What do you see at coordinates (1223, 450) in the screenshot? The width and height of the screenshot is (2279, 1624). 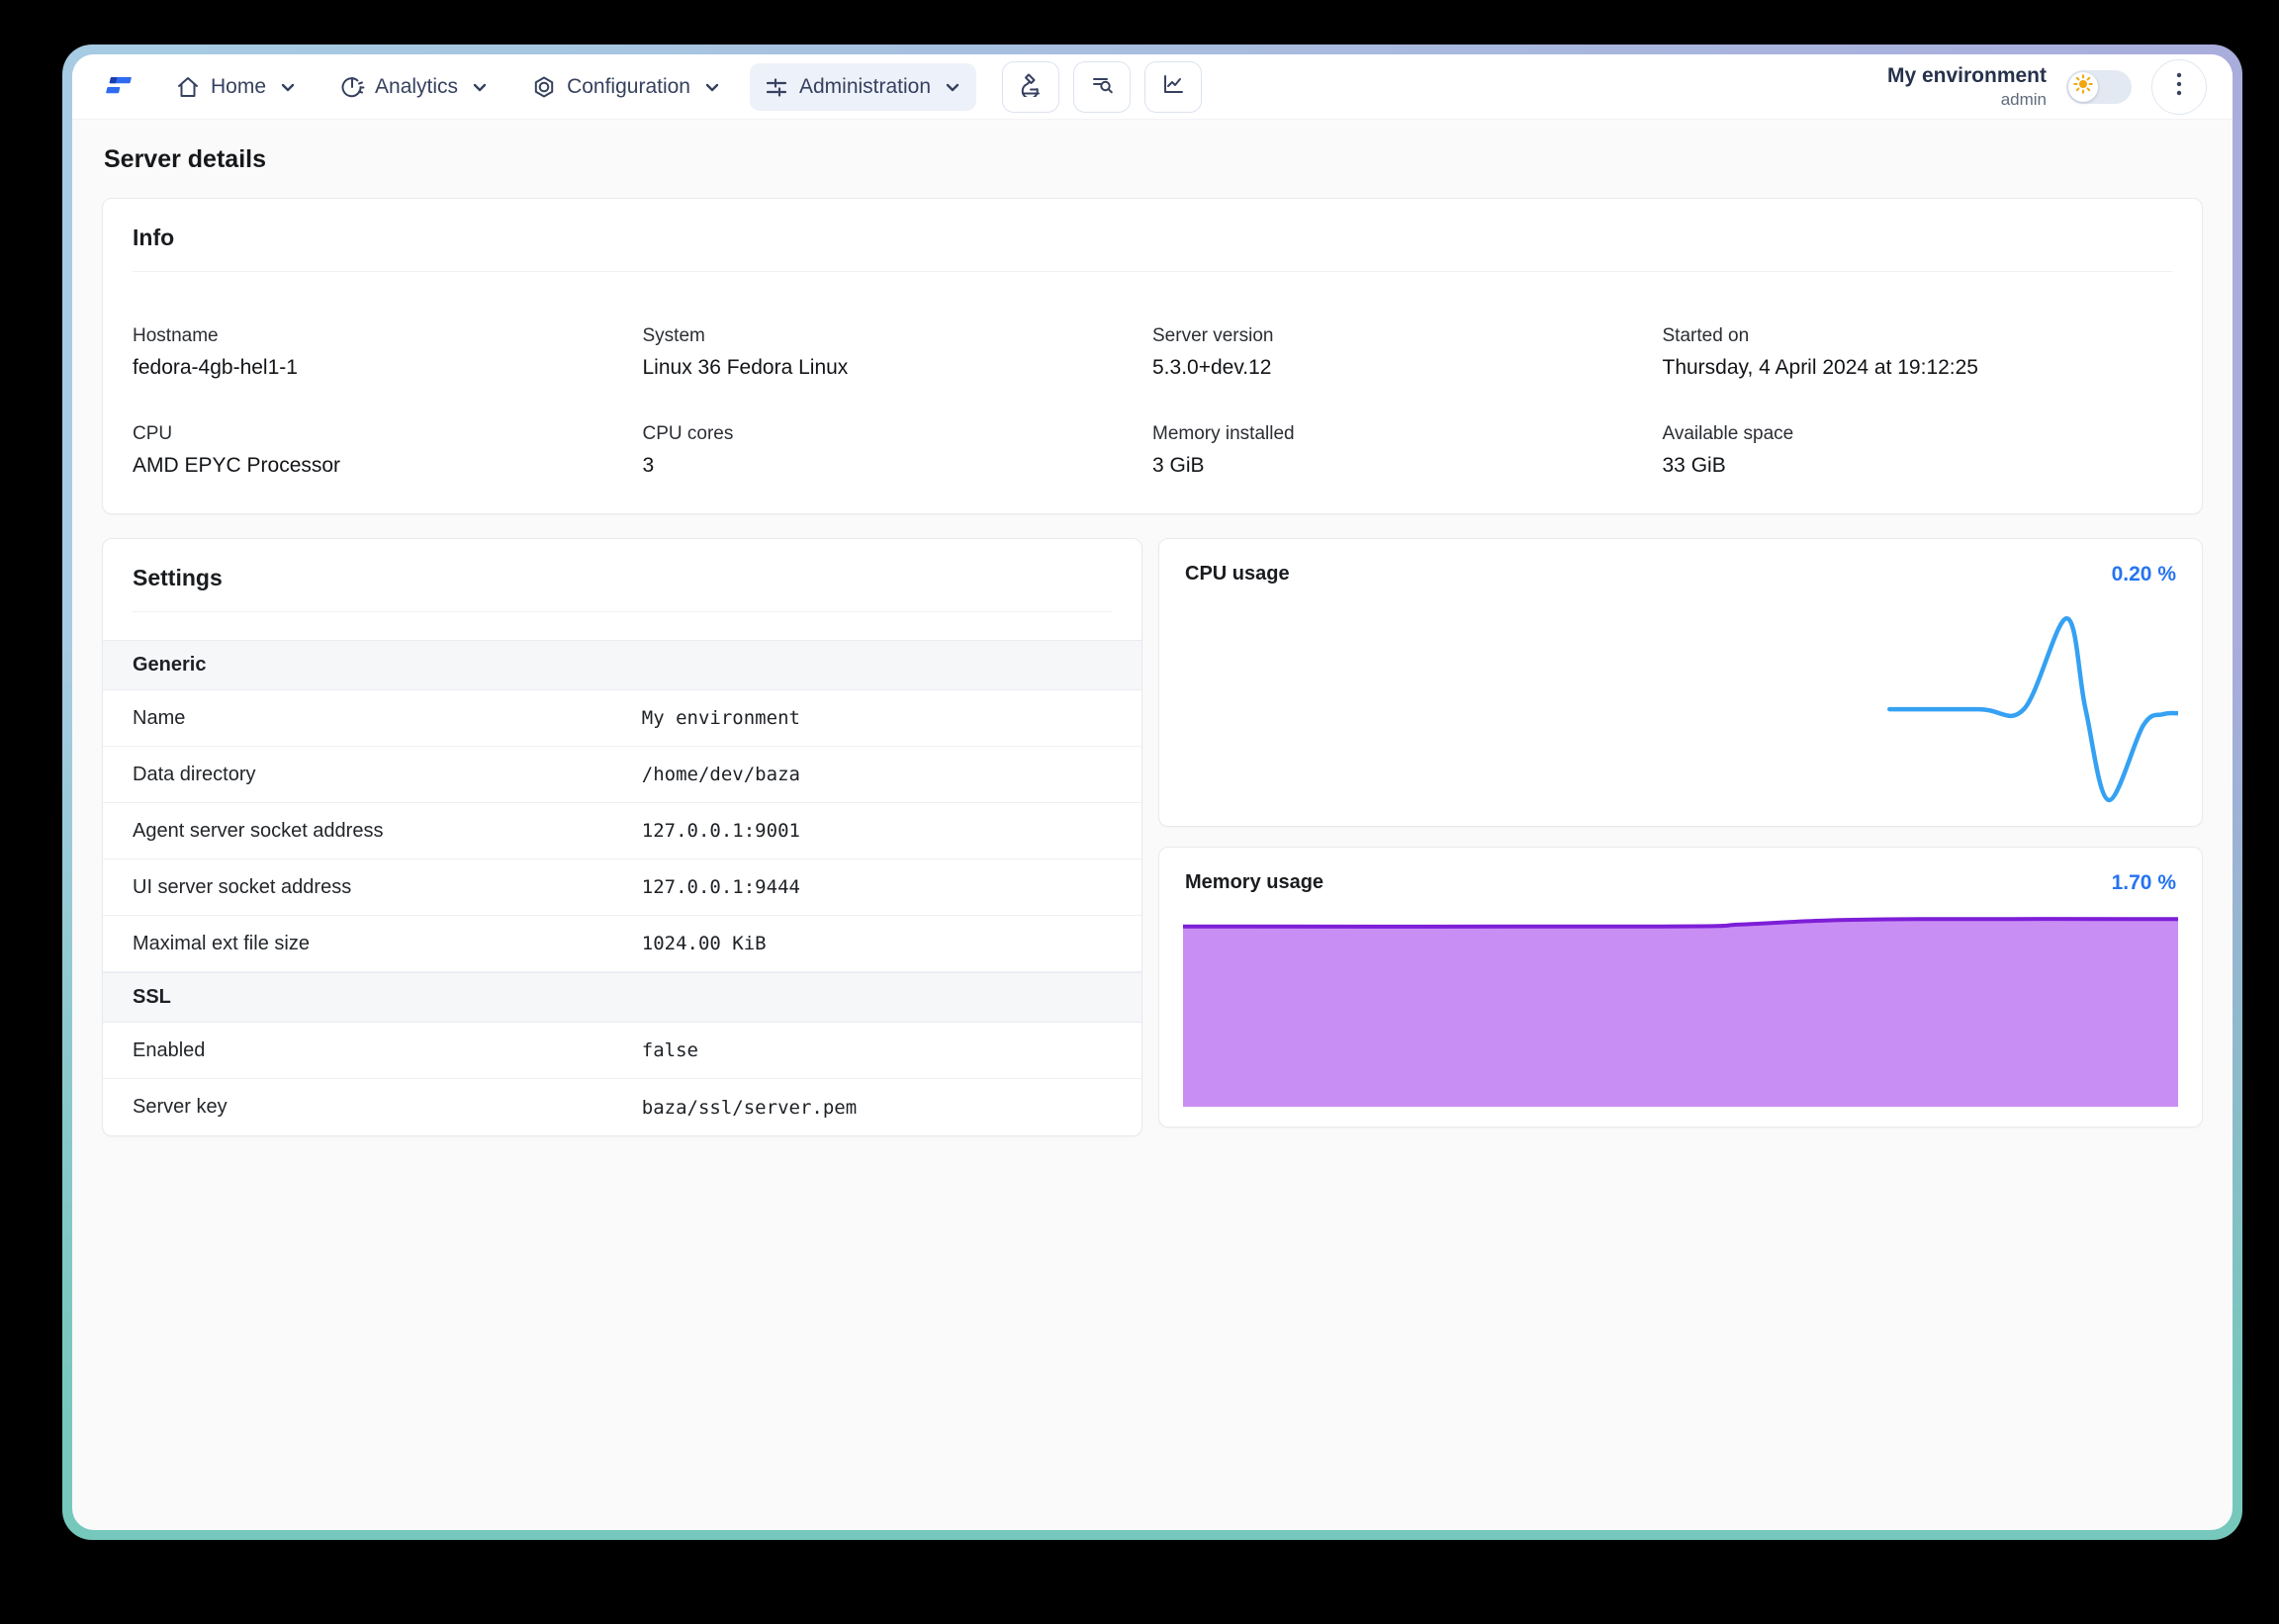 I see `info-field-memory-installed: Memory installed 3 GiB` at bounding box center [1223, 450].